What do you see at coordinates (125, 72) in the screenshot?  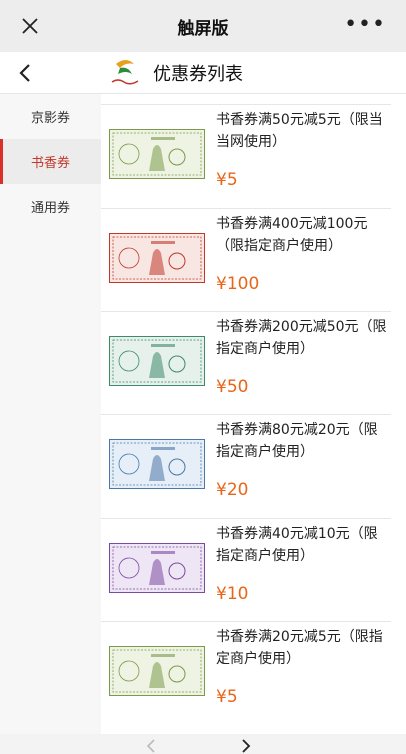 I see `logo-icon` at bounding box center [125, 72].